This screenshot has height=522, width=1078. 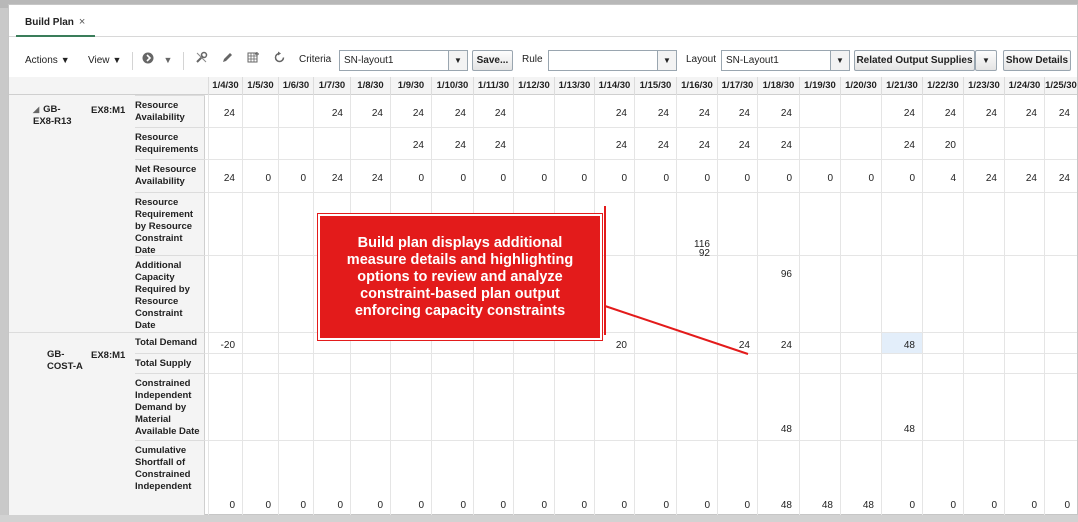 I want to click on pencil-icon, so click(x=227, y=60).